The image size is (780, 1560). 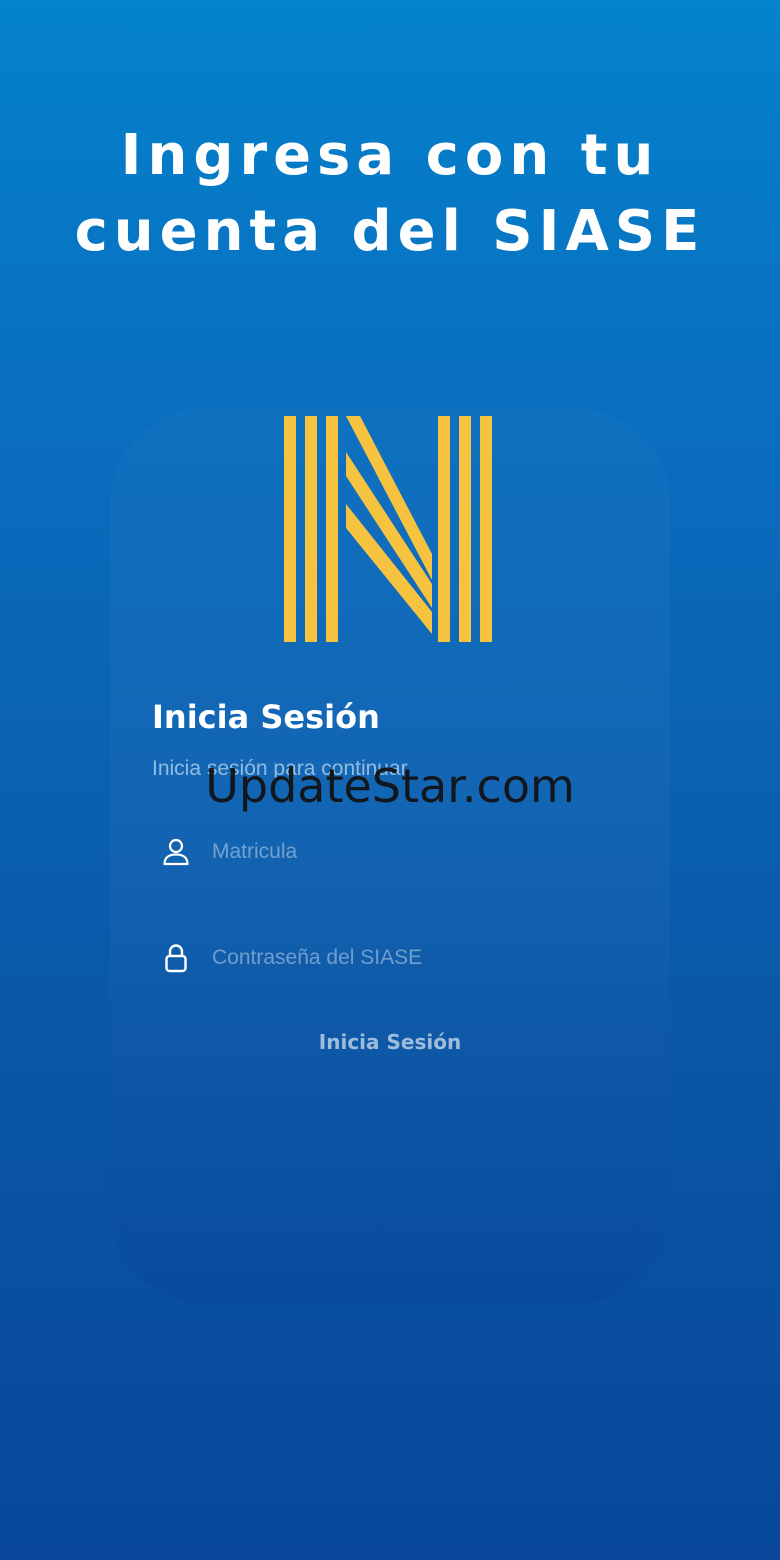 I want to click on login-subtitle: Inicia sesión para continuar, so click(x=280, y=768).